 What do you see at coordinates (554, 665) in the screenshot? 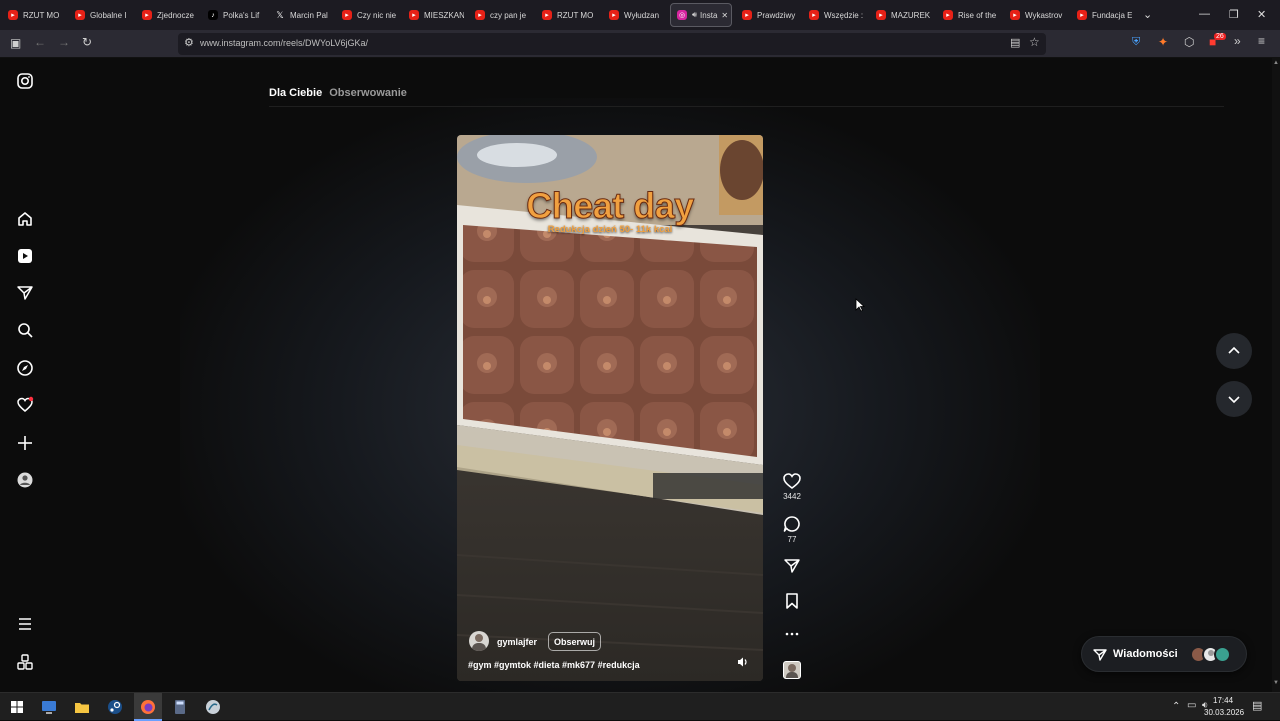
I see `reel-caption: #gym #gymtok #dieta #mk677 #redukcja` at bounding box center [554, 665].